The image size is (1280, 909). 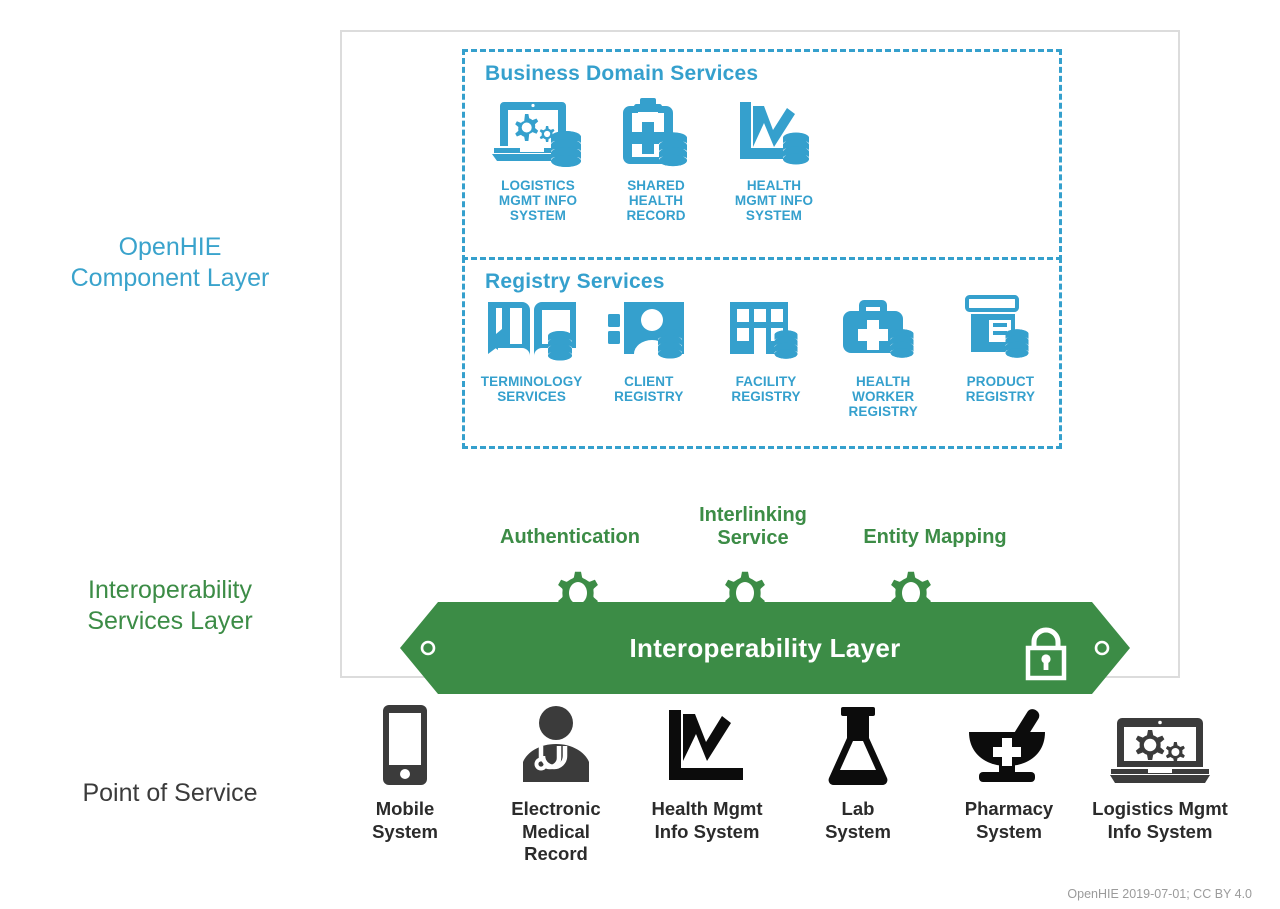 I want to click on registry-item-product-registry: PRODUCT REGISTRY, so click(x=1000, y=355).